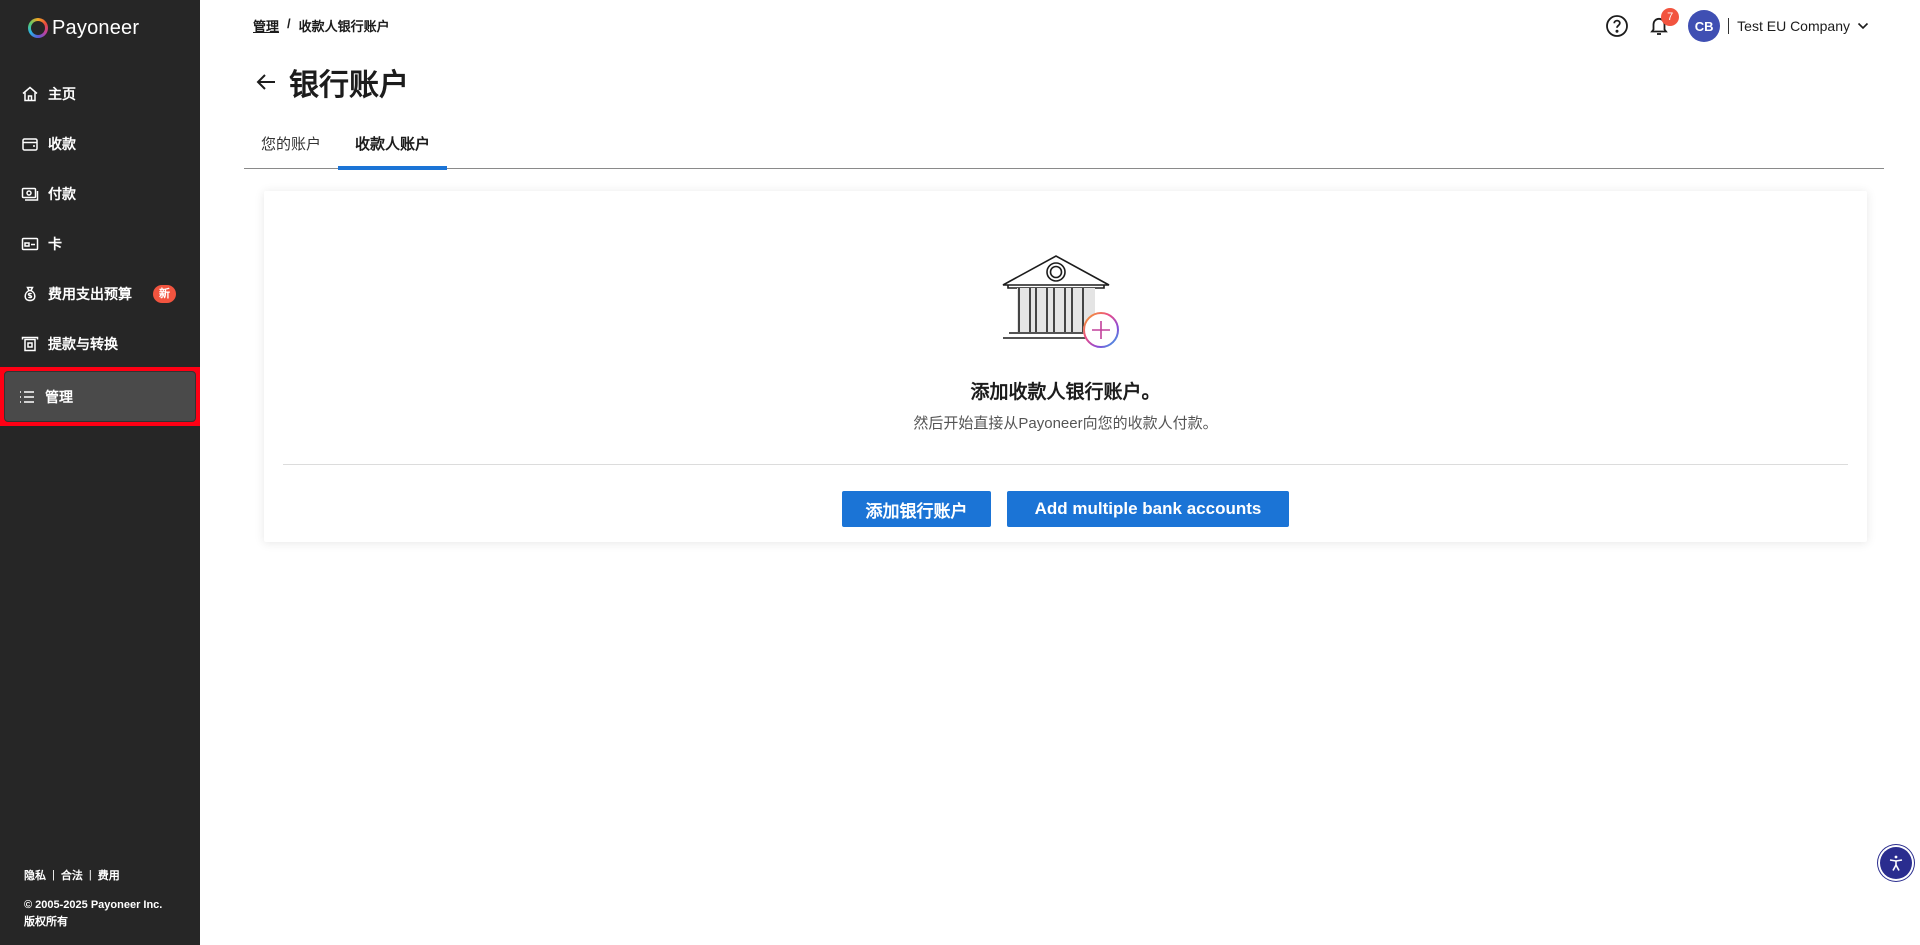 Image resolution: width=1920 pixels, height=945 pixels. I want to click on add-multiple-bank-accounts-button: Add multiple bank accounts, so click(1148, 509).